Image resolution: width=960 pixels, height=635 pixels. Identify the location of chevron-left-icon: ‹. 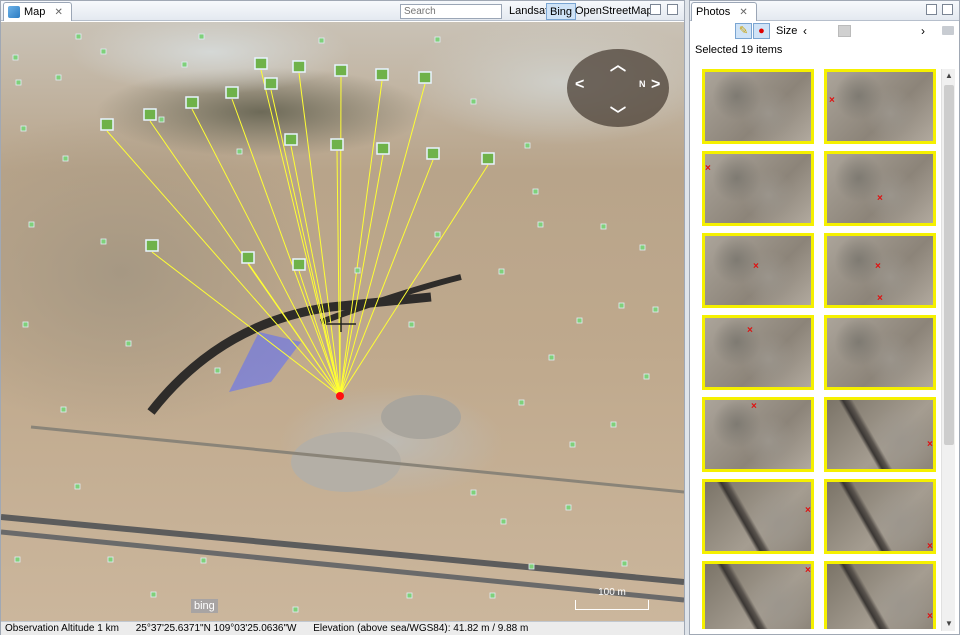
(805, 31).